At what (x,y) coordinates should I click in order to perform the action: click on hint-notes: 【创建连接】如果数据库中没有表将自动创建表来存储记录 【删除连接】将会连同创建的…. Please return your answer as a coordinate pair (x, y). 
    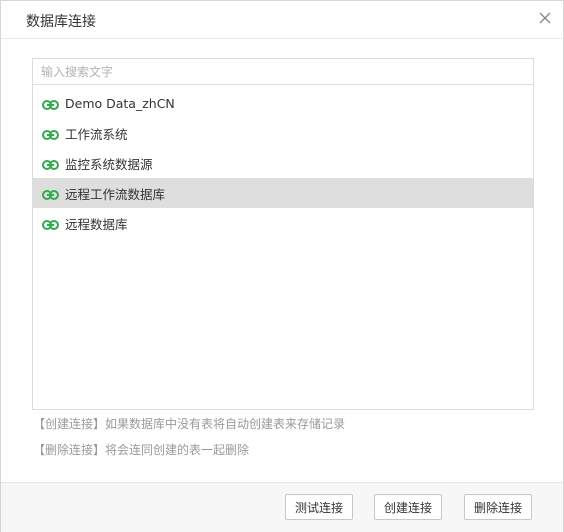
    Looking at the image, I should click on (189, 440).